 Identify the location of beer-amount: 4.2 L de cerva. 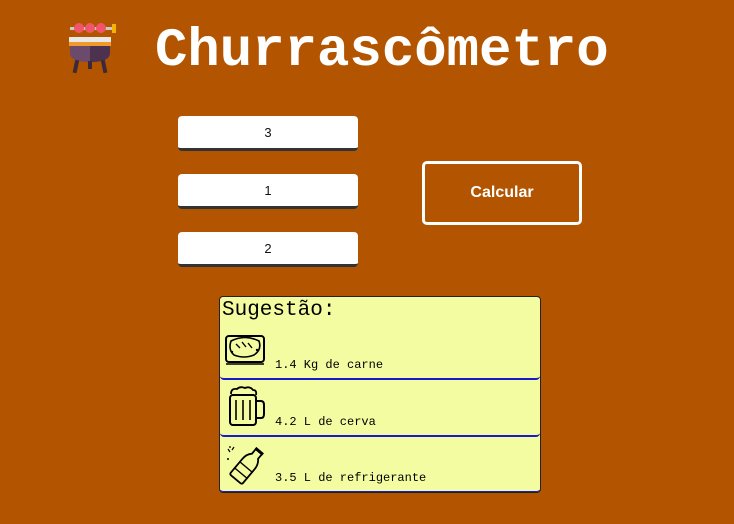
(325, 422).